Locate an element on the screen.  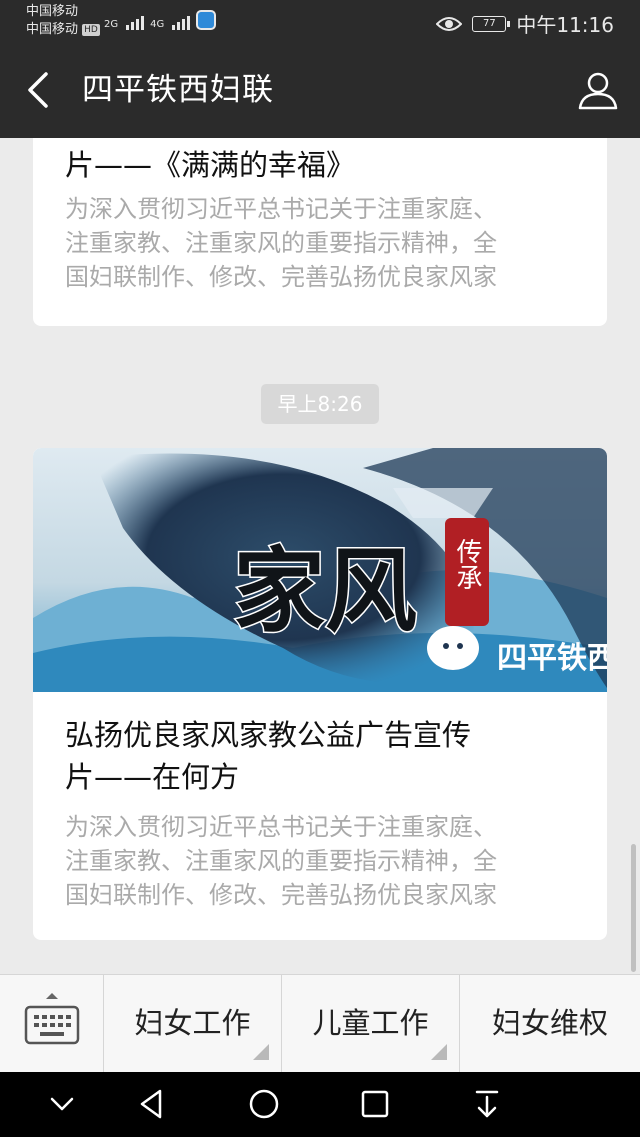
banner-seal-text: 传承 is located at coordinates (467, 564).